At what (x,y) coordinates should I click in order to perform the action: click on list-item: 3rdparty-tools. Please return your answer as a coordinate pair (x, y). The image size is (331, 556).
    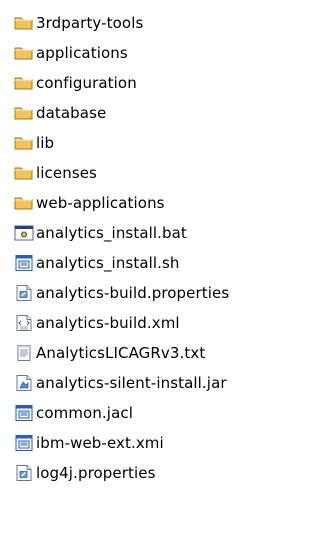
    Looking at the image, I should click on (121, 23).